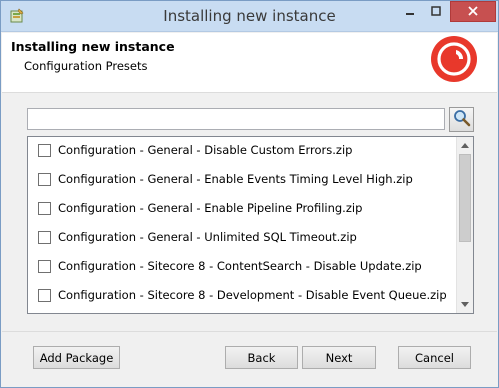  I want to click on minimize-button, so click(410, 11).